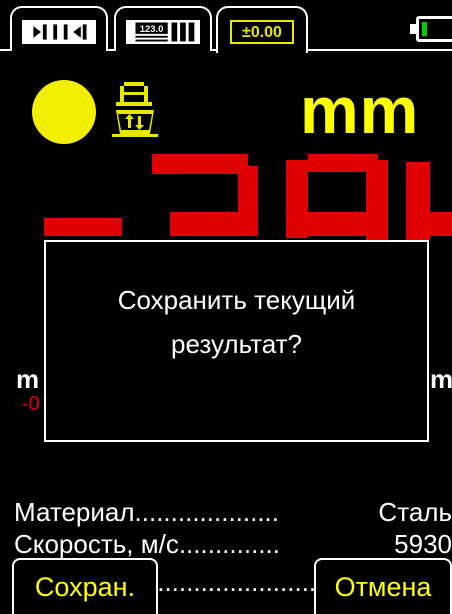  What do you see at coordinates (423, 544) in the screenshot?
I see `velocity-value: 5930` at bounding box center [423, 544].